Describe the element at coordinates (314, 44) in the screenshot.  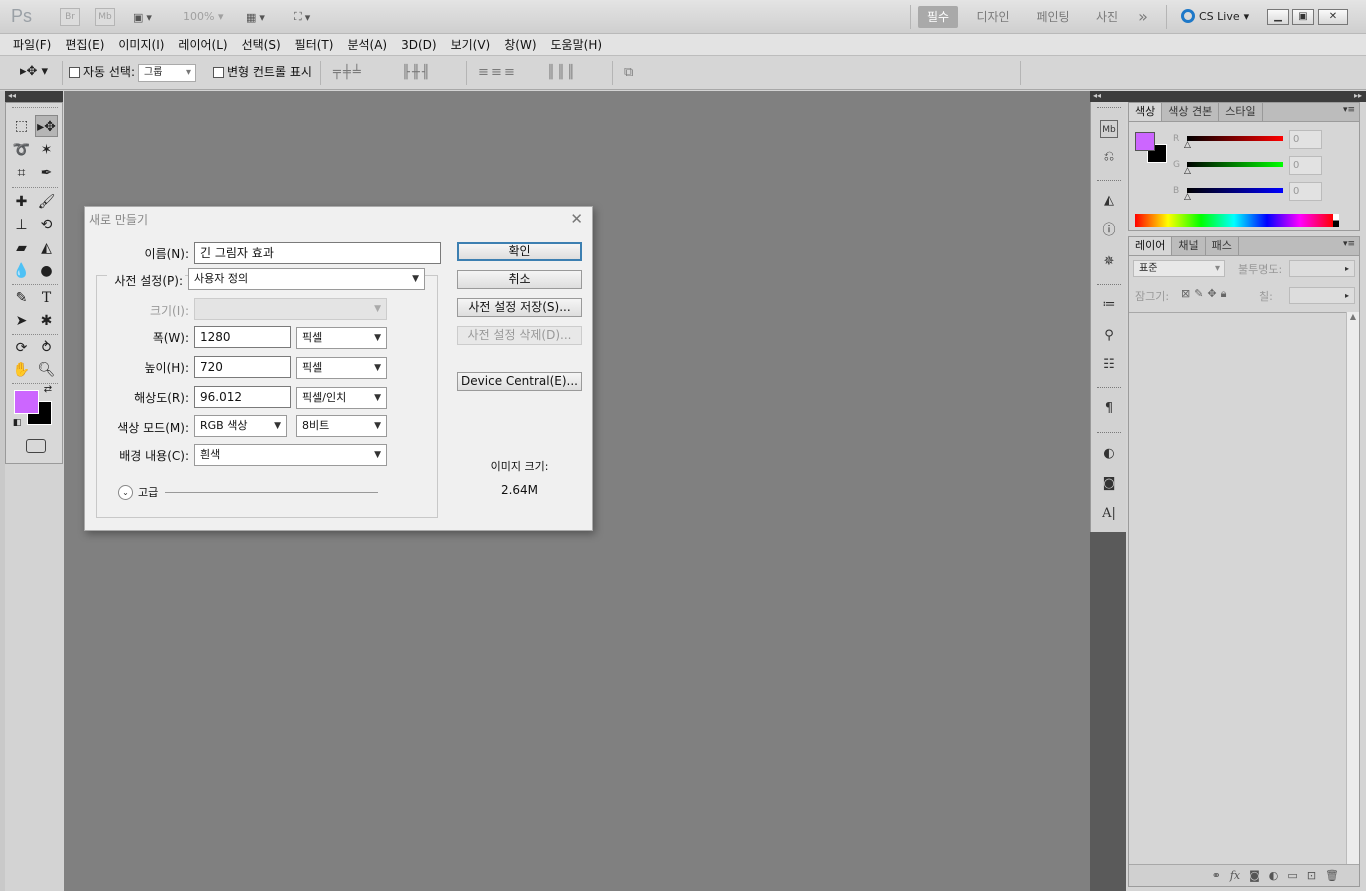
I see `menu-filter: 필터(T)` at that location.